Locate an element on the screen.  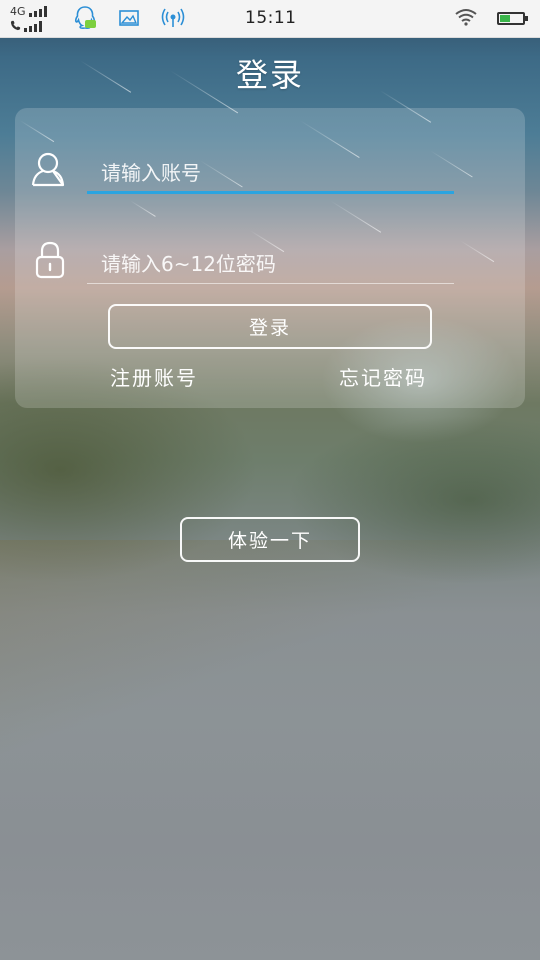
cellular-signal: 4G is located at coordinates (28, 19).